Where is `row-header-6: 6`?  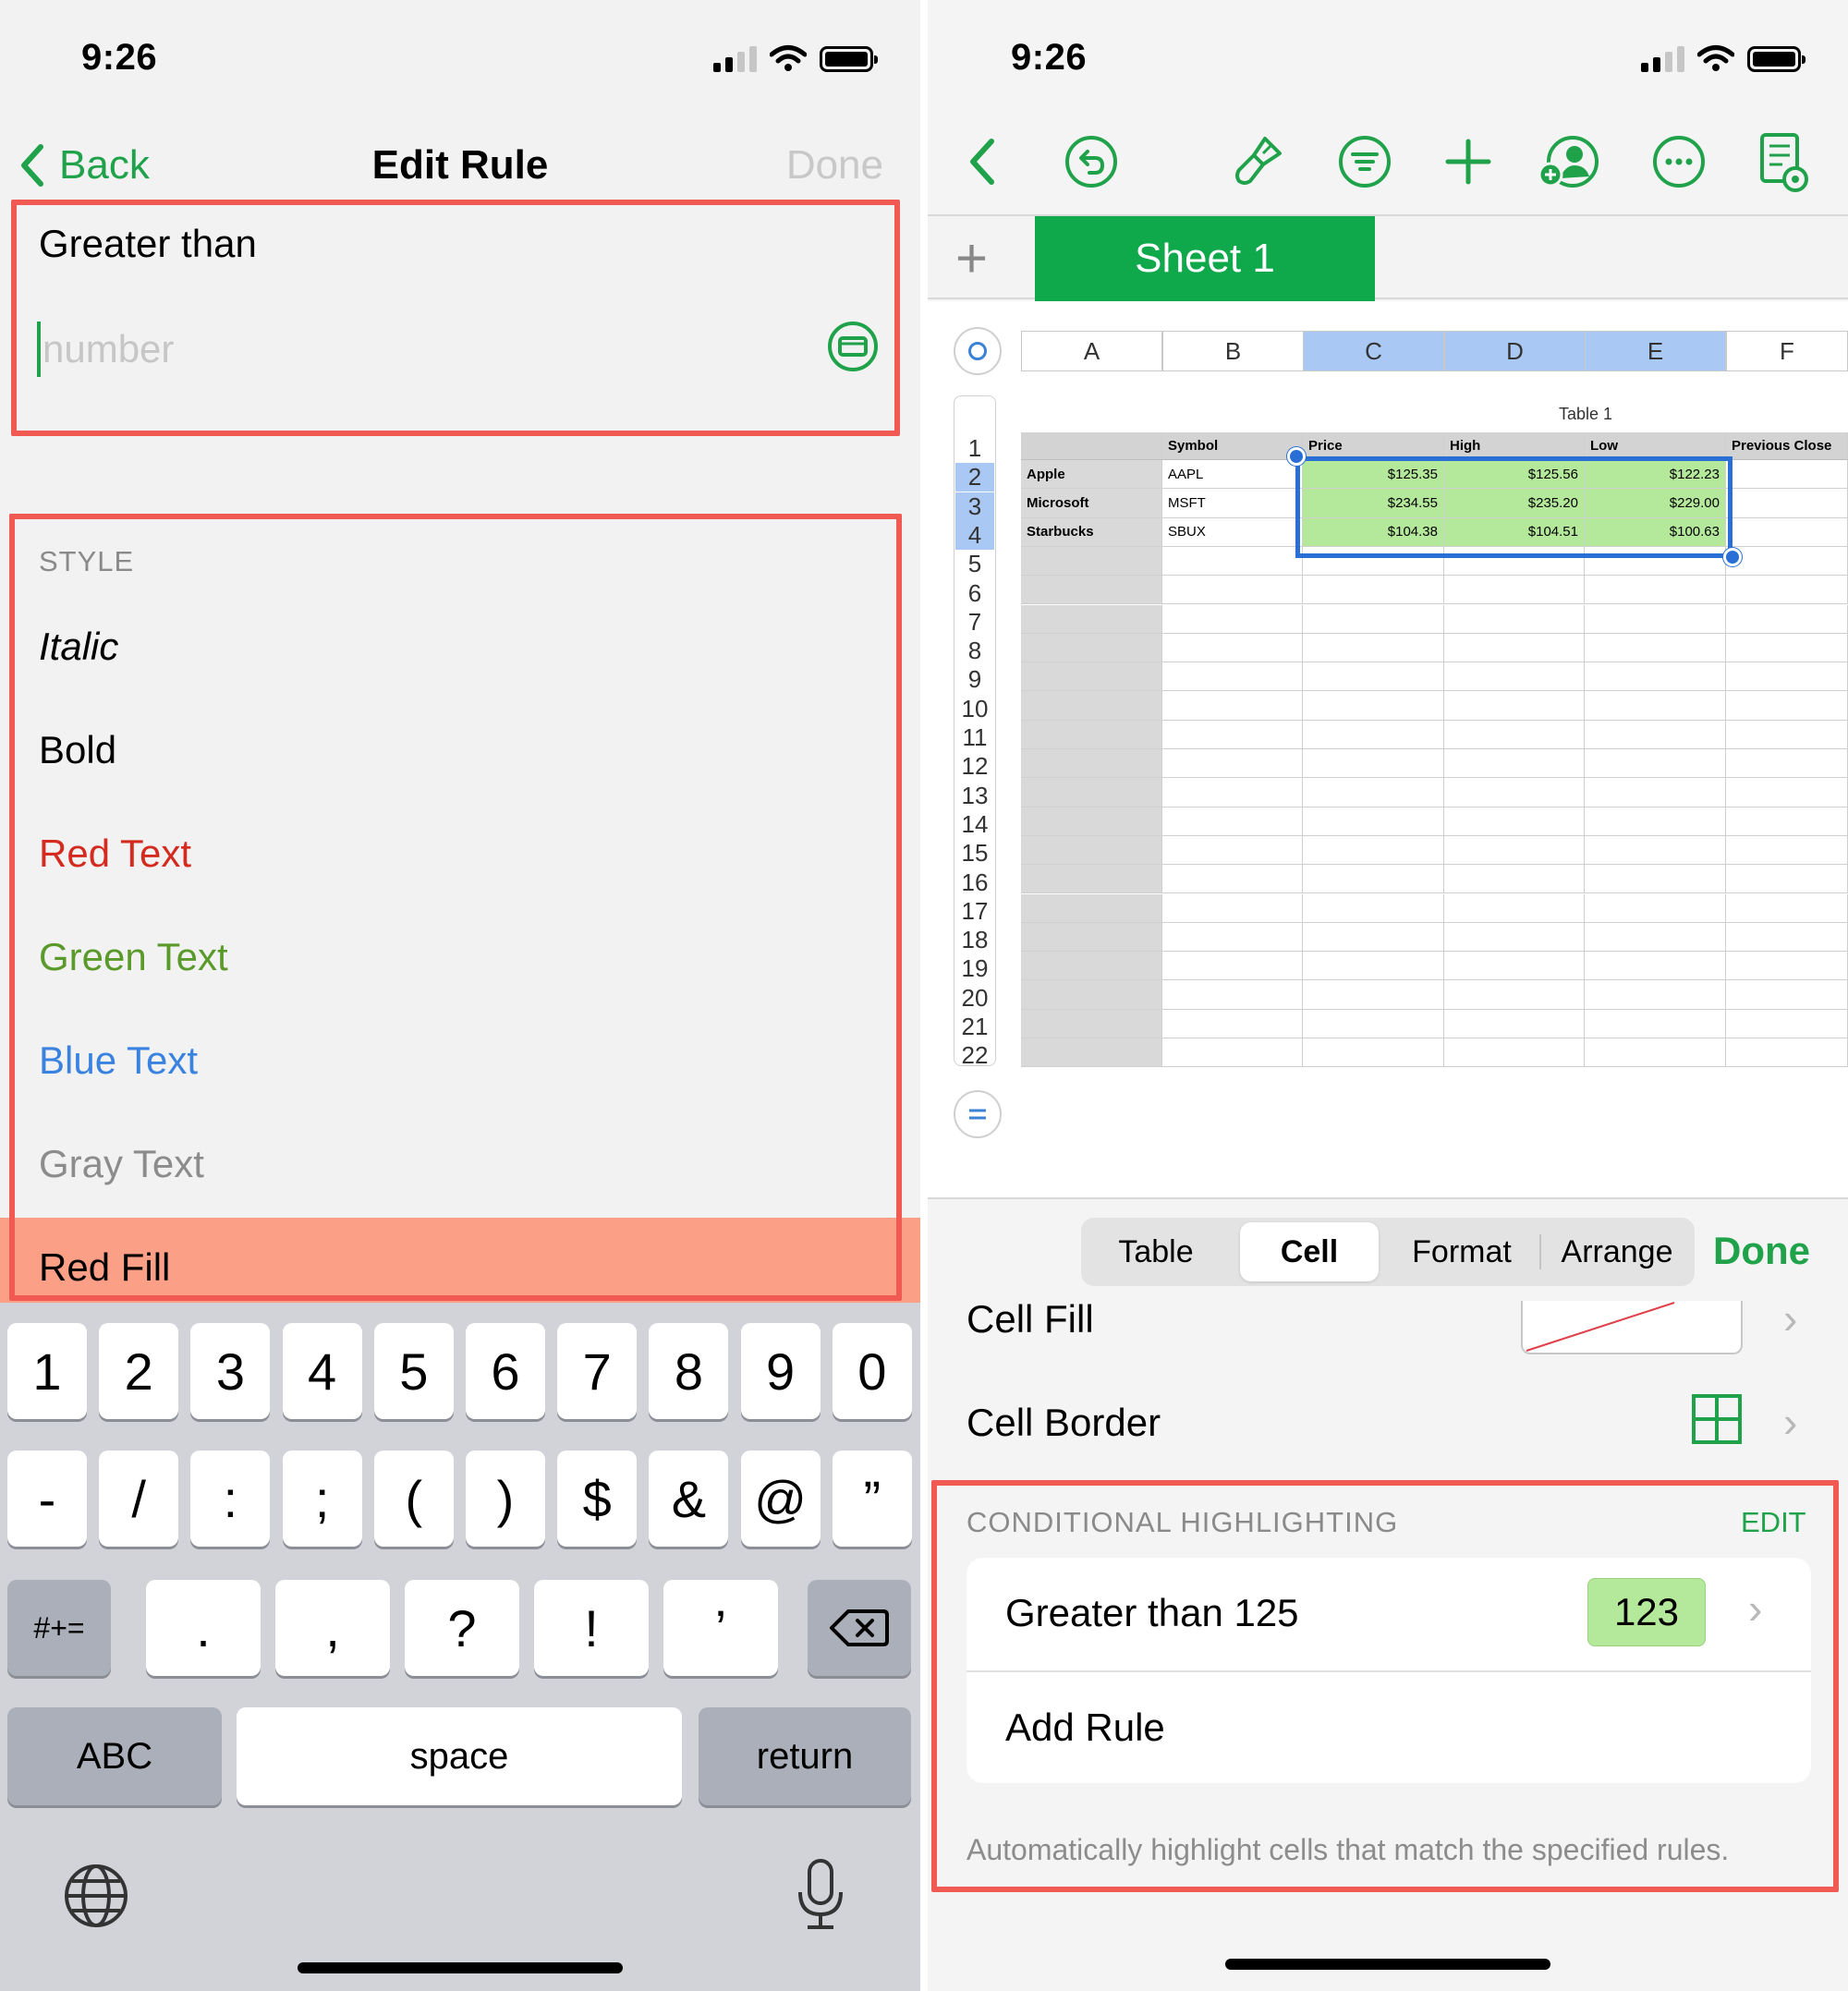 row-header-6: 6 is located at coordinates (974, 594).